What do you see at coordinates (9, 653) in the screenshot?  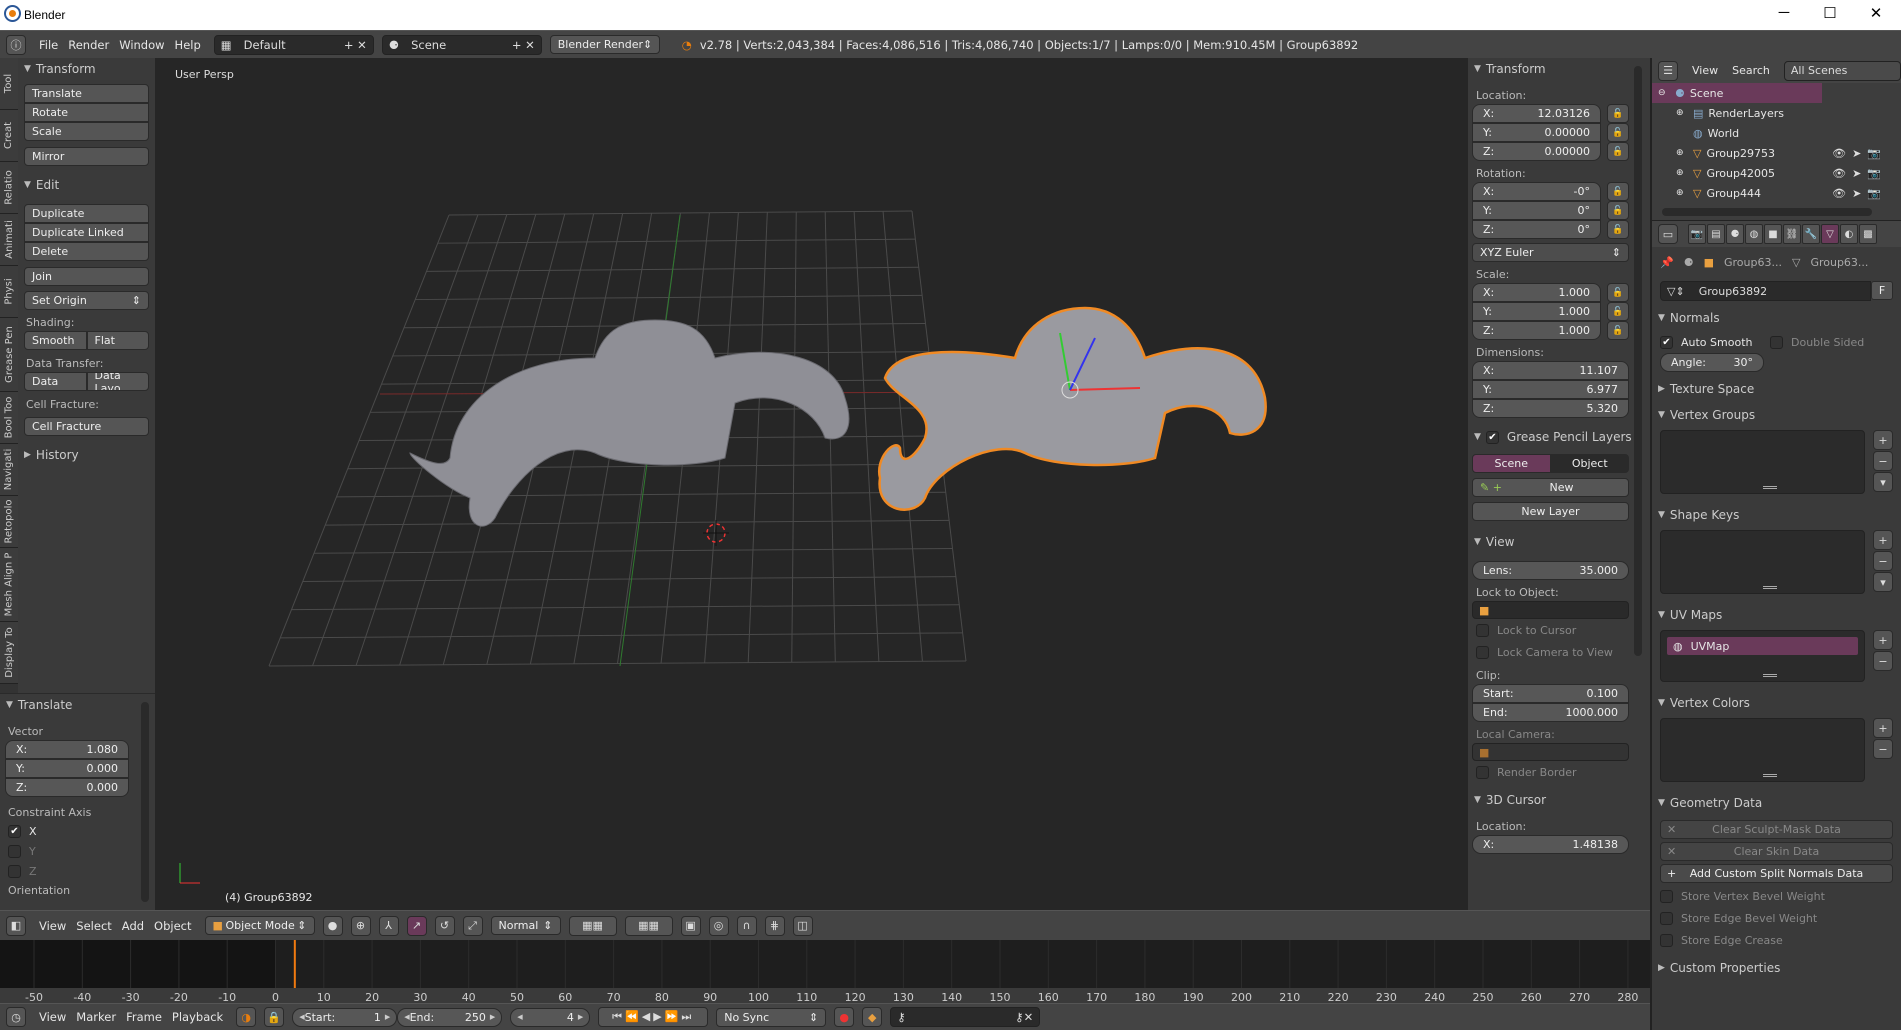 I see `tooltab-10: Display To` at bounding box center [9, 653].